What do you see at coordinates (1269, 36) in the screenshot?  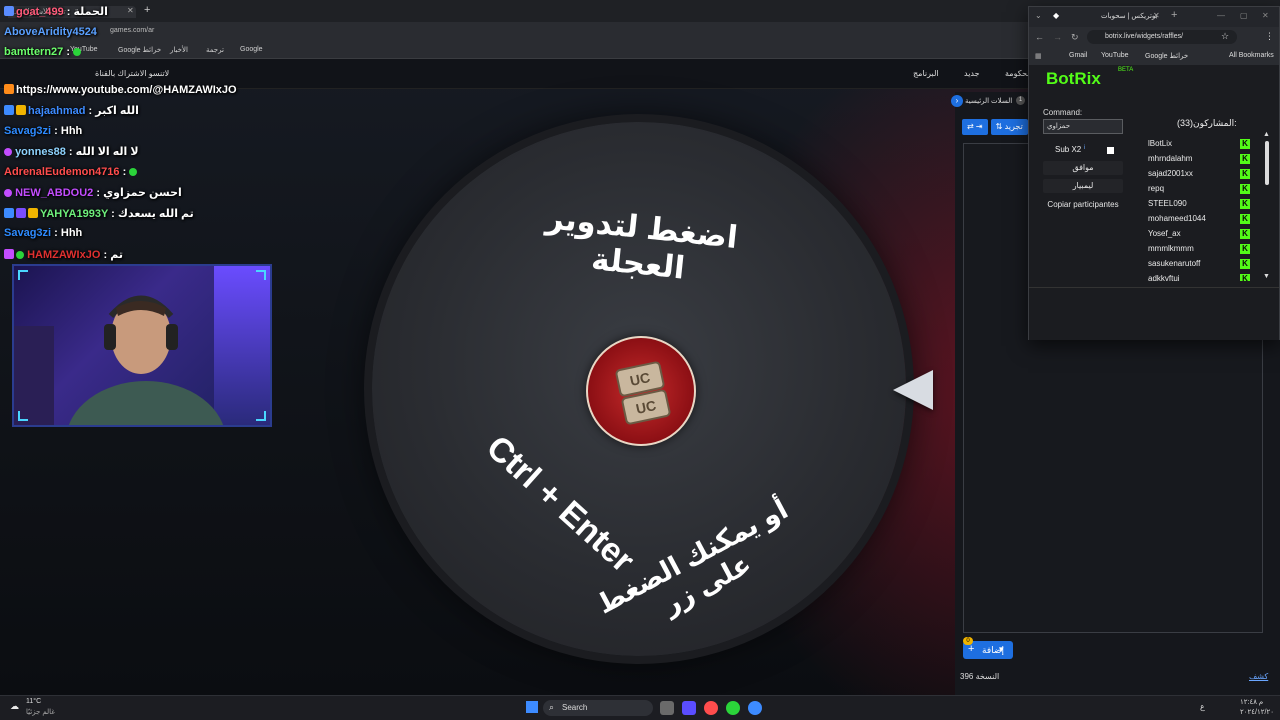 I see `more-icon: ⋮` at bounding box center [1269, 36].